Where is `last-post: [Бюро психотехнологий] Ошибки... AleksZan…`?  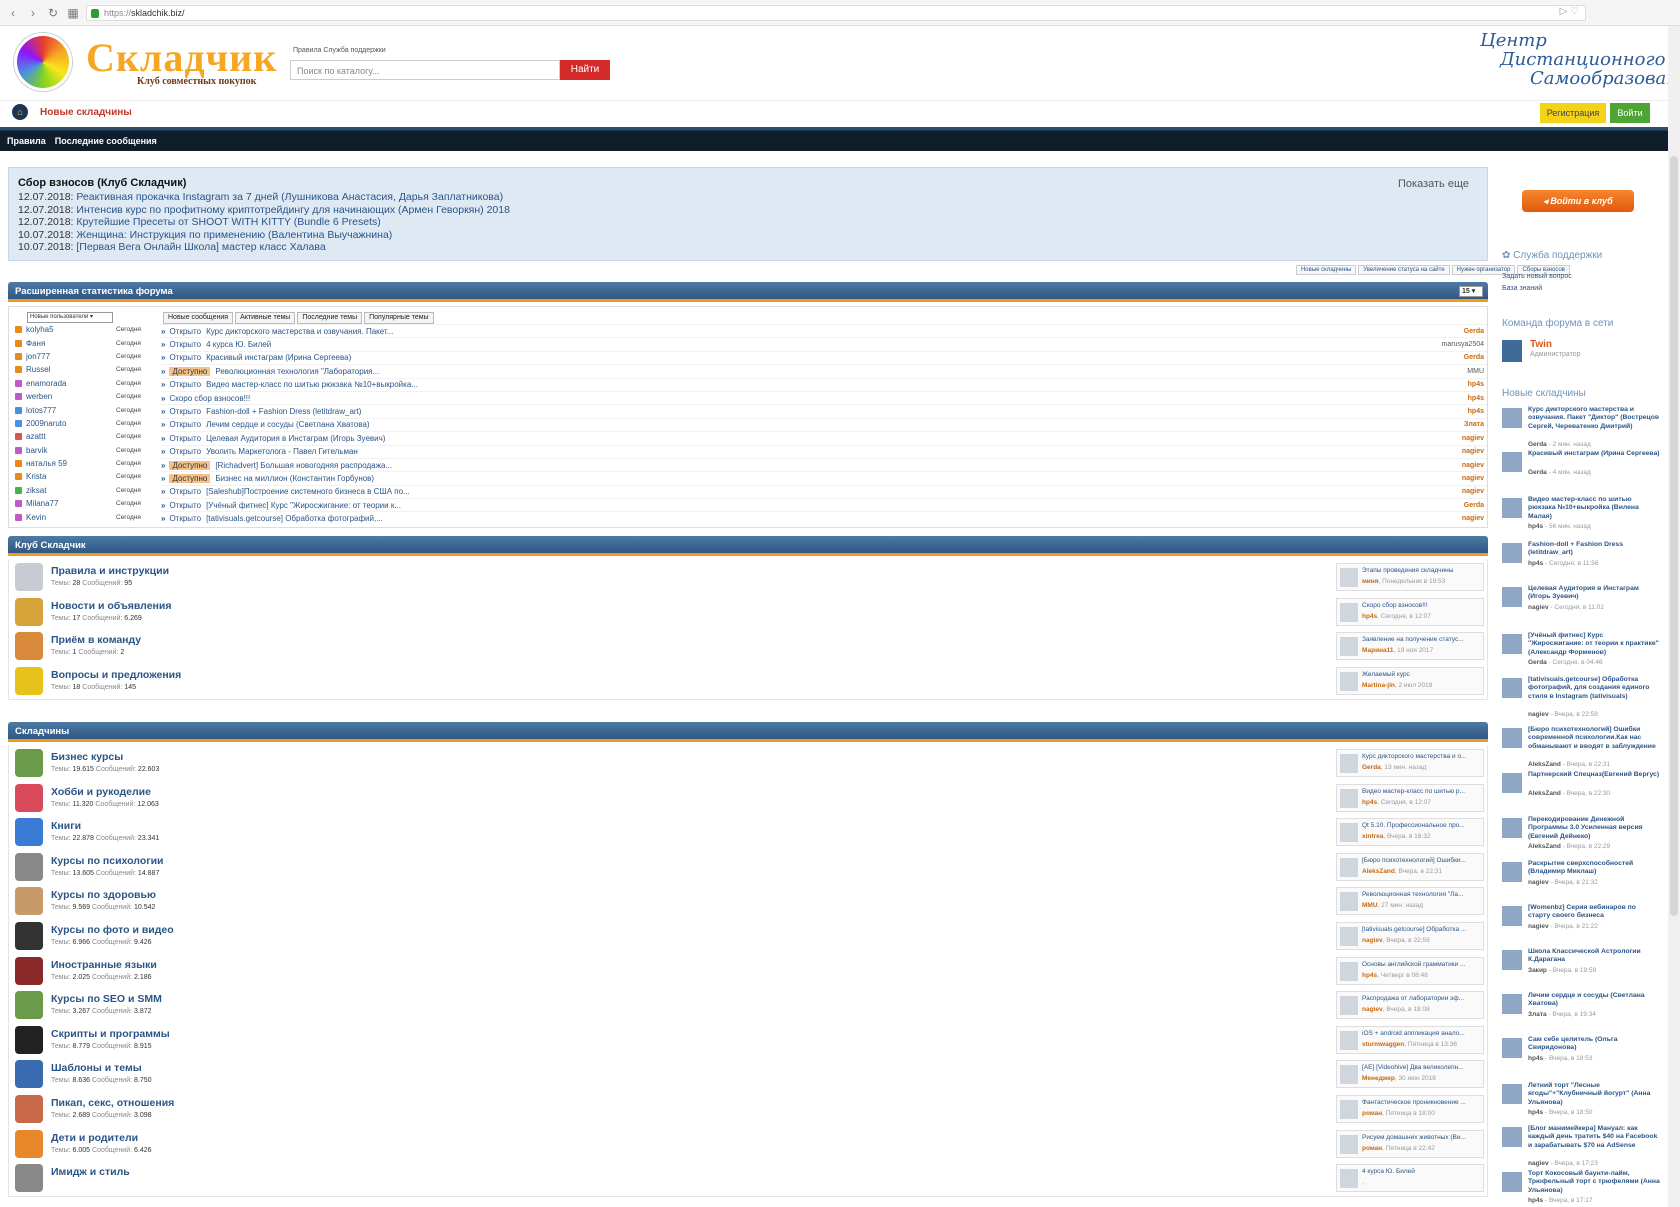
last-post: [Бюро психотехнологий] Ошибки... AleksZan… is located at coordinates (1410, 866).